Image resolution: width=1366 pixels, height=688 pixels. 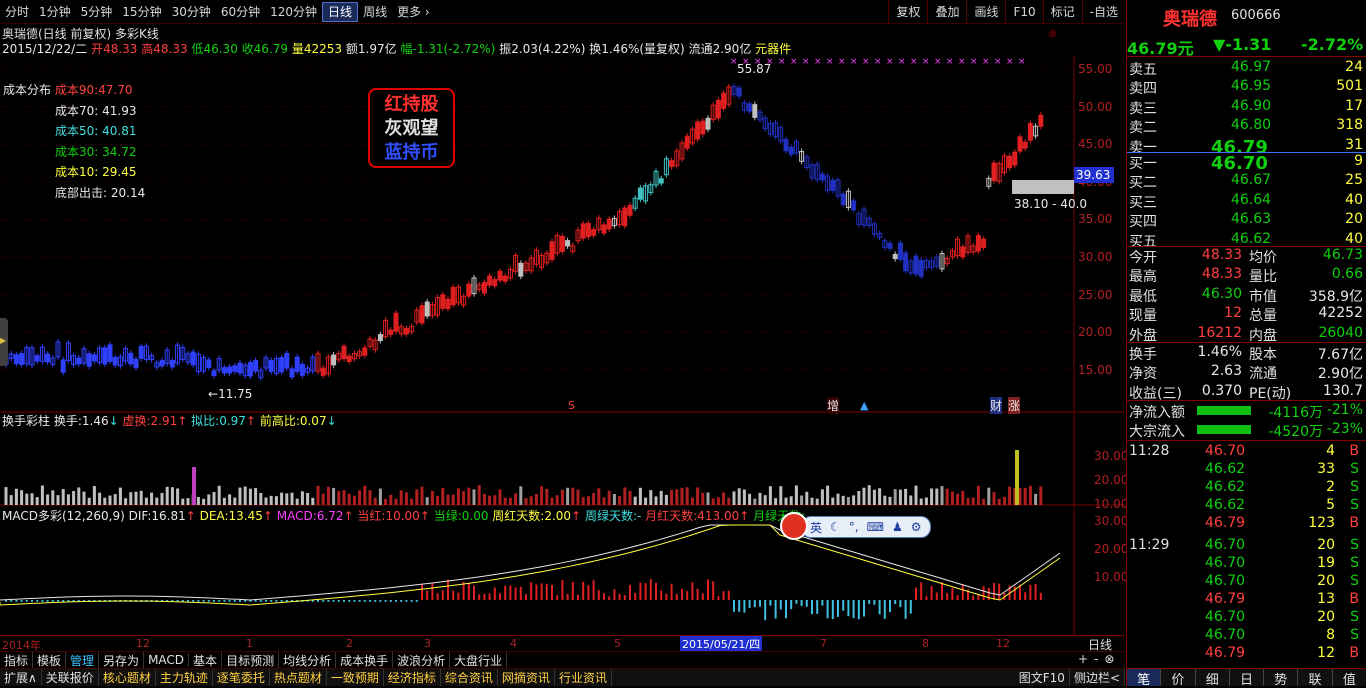 I want to click on indicator-tab-10: 大盘行业, so click(x=479, y=660).